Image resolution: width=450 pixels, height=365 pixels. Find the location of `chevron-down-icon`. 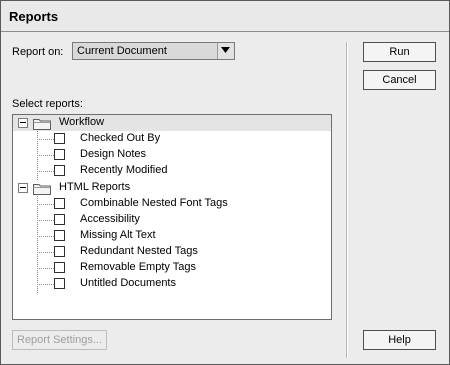

chevron-down-icon is located at coordinates (225, 51).